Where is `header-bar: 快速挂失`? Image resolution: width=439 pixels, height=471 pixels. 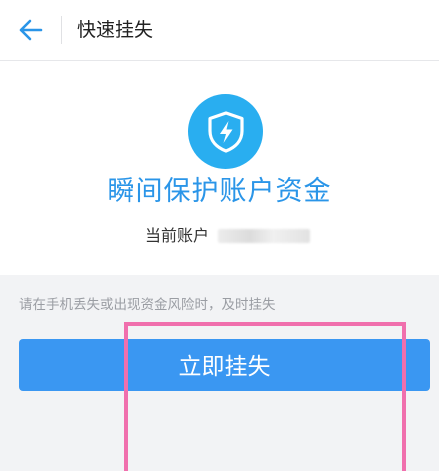 header-bar: 快速挂失 is located at coordinates (219, 30).